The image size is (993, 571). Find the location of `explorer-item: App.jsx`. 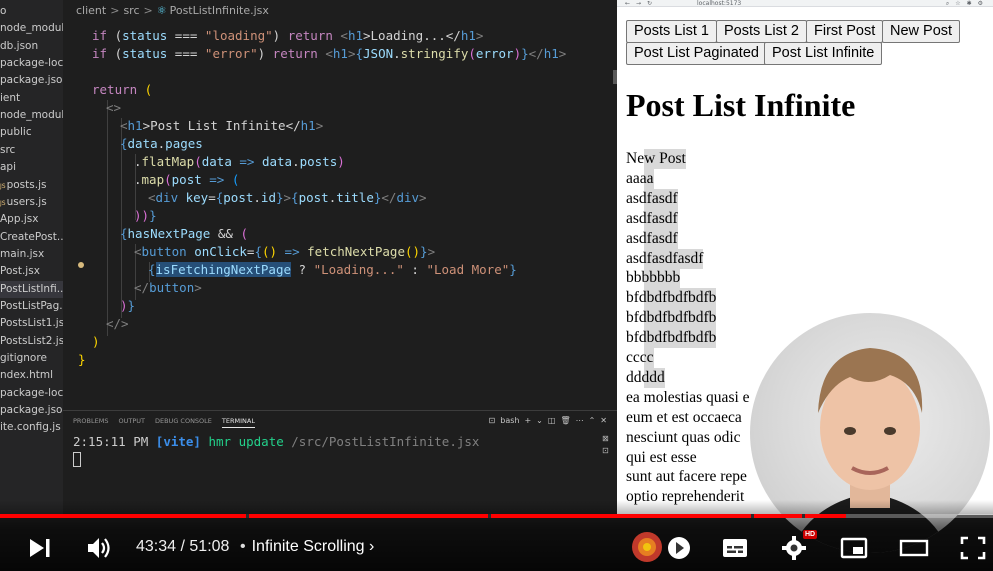

explorer-item: App.jsx is located at coordinates (19, 219).